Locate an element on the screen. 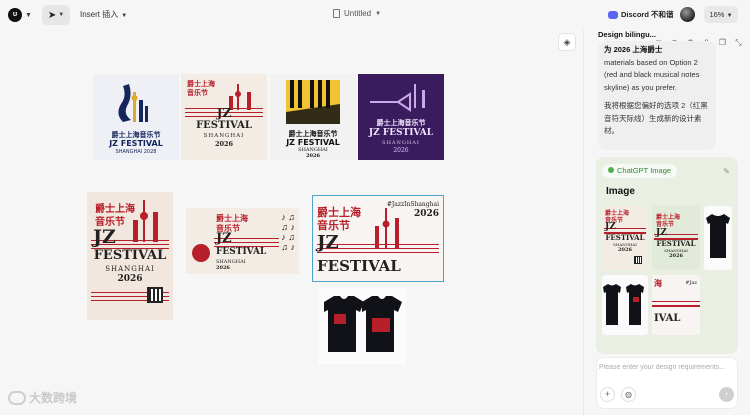 The image size is (750, 415). discord-label: Discord 不和谐 is located at coordinates (647, 14).